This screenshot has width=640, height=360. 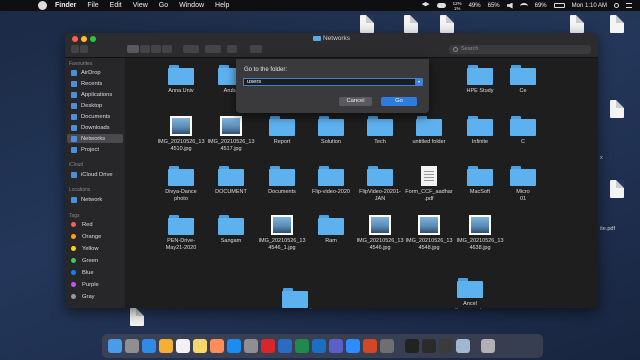 I want to click on icon-view-button, so click(x=133, y=49).